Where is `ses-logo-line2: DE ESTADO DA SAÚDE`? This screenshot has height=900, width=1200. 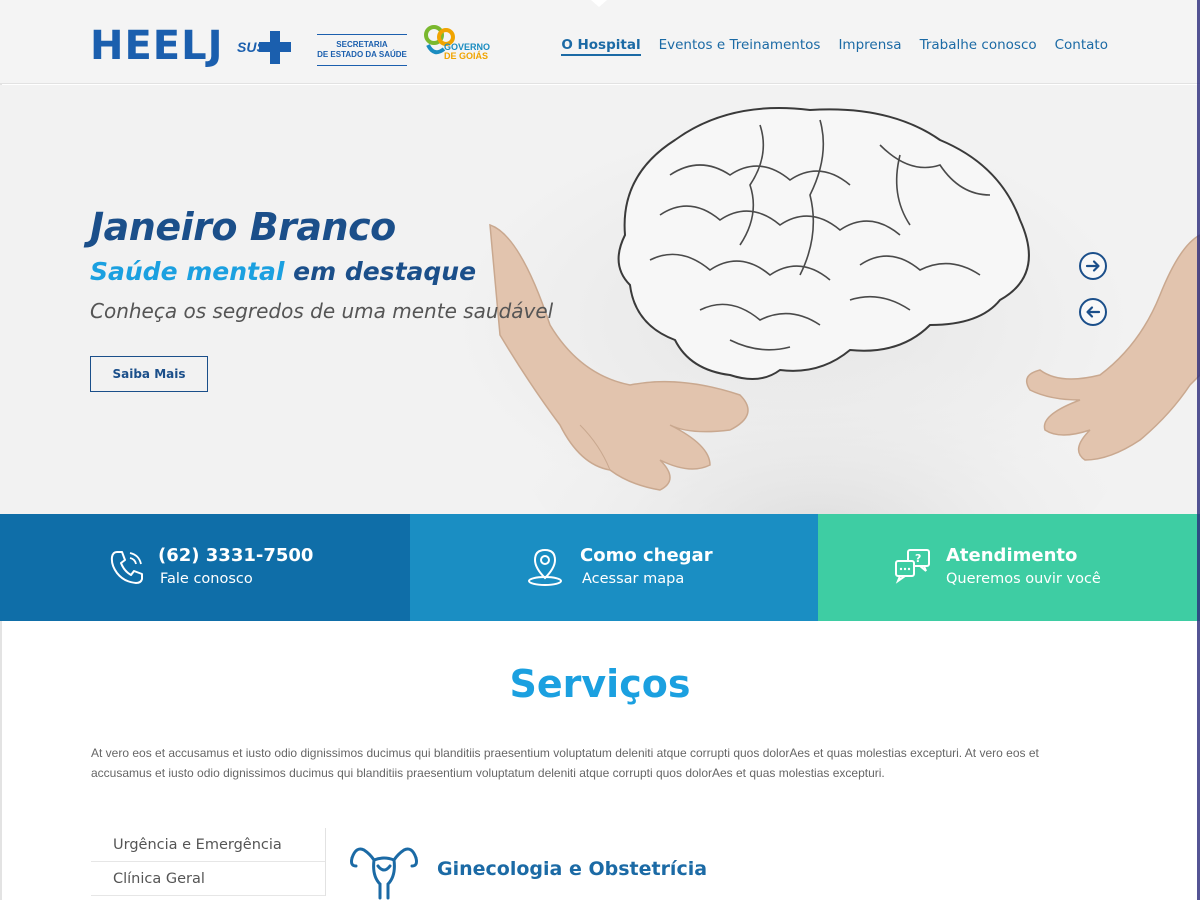 ses-logo-line2: DE ESTADO DA SAÚDE is located at coordinates (362, 54).